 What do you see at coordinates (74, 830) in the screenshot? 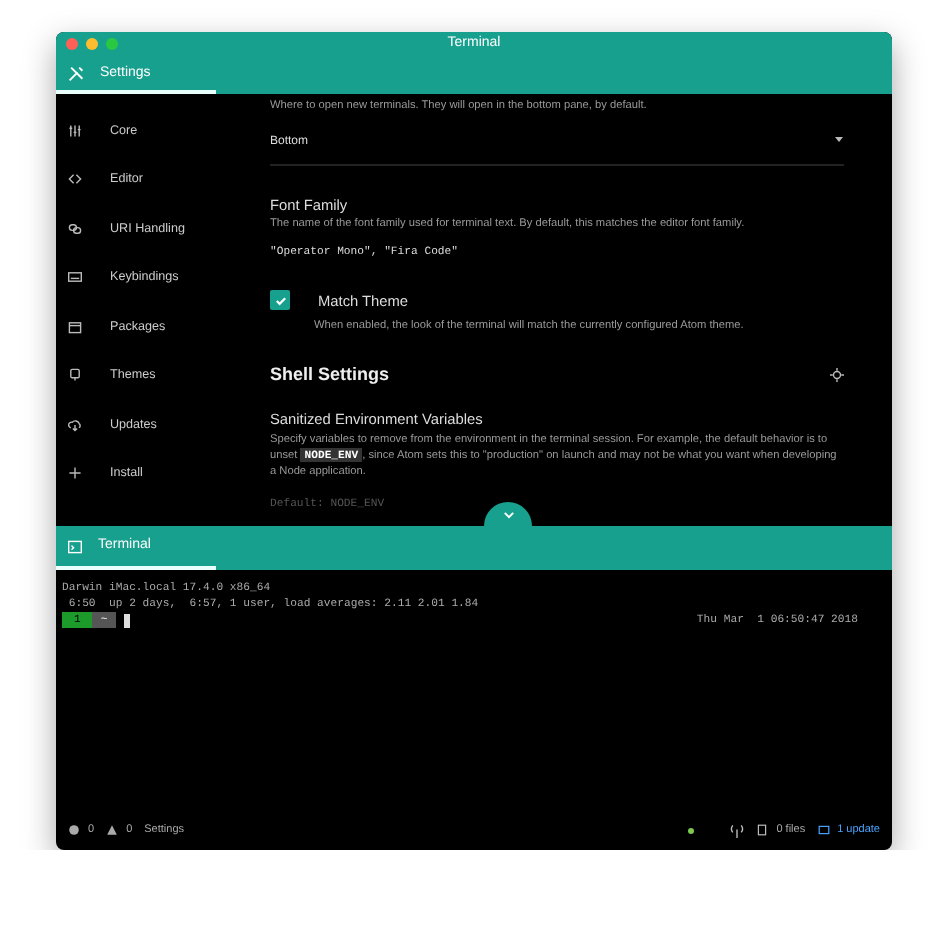
I see `error-icon` at bounding box center [74, 830].